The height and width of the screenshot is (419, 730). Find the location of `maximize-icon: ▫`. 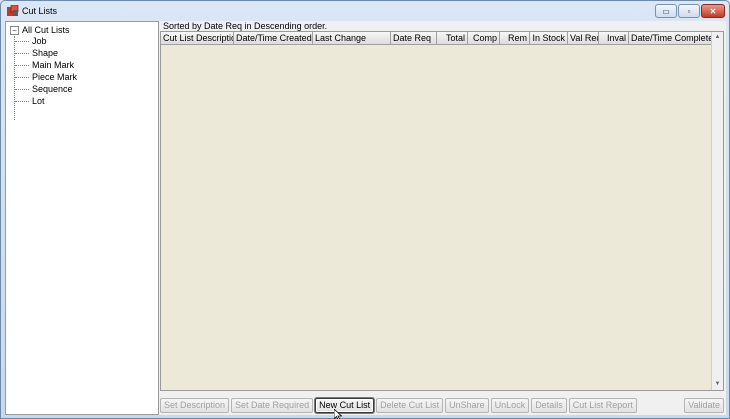

maximize-icon: ▫ is located at coordinates (689, 11).